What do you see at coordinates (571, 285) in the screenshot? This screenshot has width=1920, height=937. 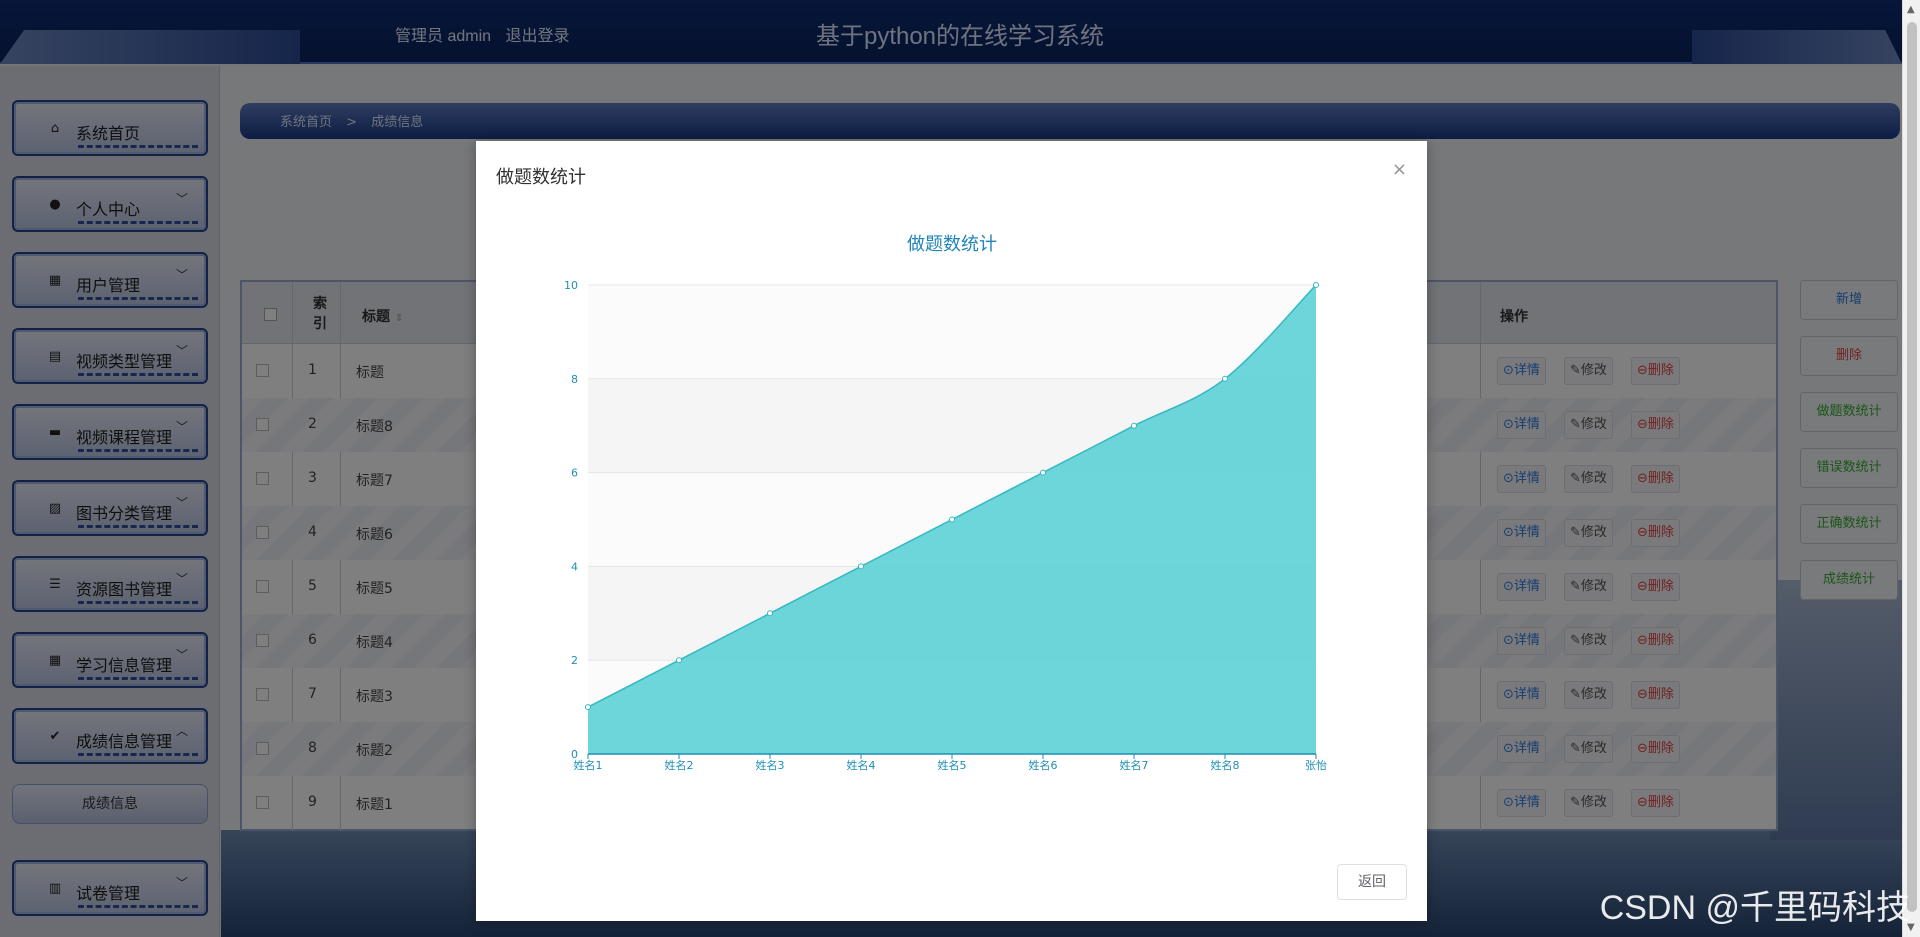 I see `y-tick-label: 10` at bounding box center [571, 285].